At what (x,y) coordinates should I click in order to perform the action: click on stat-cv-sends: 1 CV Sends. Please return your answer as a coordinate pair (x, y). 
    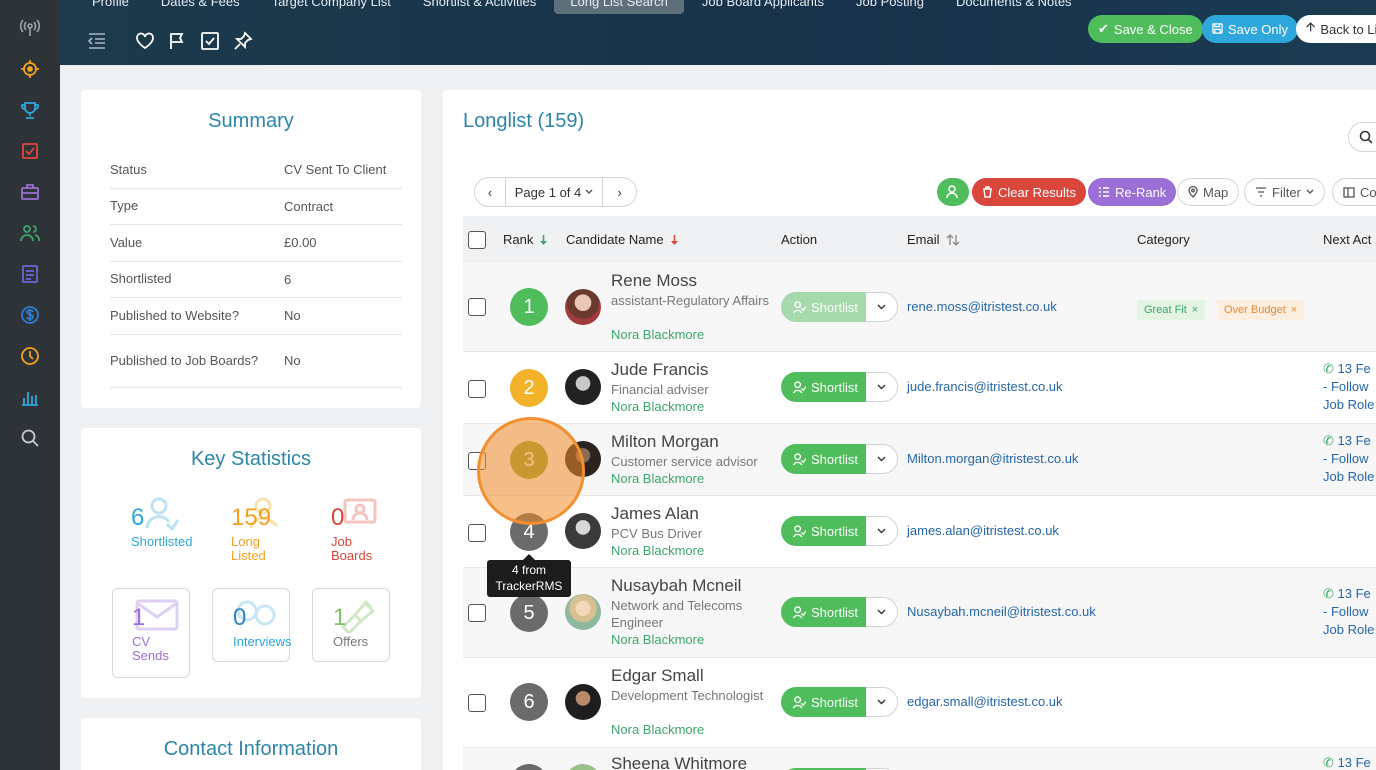
    Looking at the image, I should click on (151, 633).